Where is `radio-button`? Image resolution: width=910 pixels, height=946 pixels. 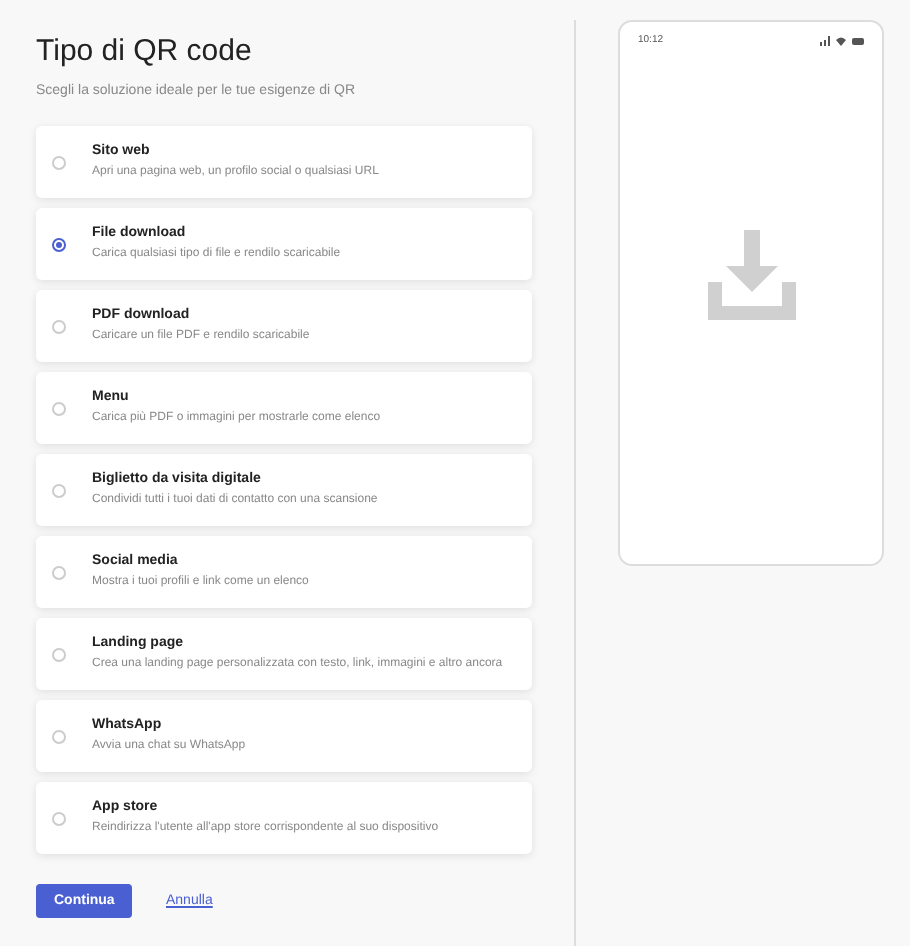
radio-button is located at coordinates (59, 244).